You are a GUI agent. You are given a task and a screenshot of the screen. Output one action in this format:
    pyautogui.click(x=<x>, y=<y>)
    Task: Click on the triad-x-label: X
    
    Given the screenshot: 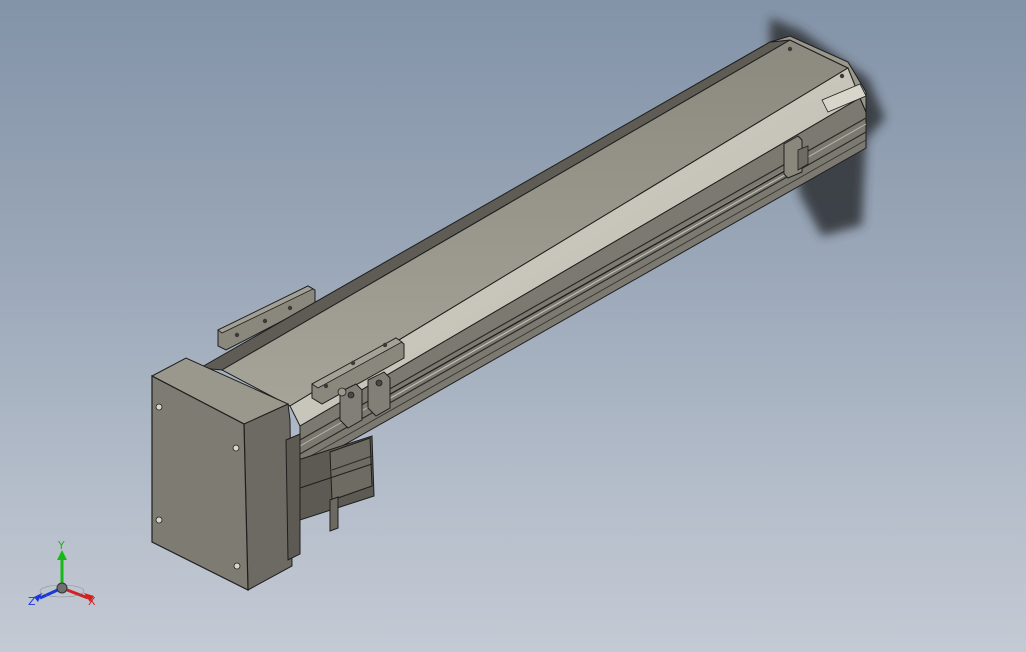 What is the action you would take?
    pyautogui.click(x=92, y=601)
    